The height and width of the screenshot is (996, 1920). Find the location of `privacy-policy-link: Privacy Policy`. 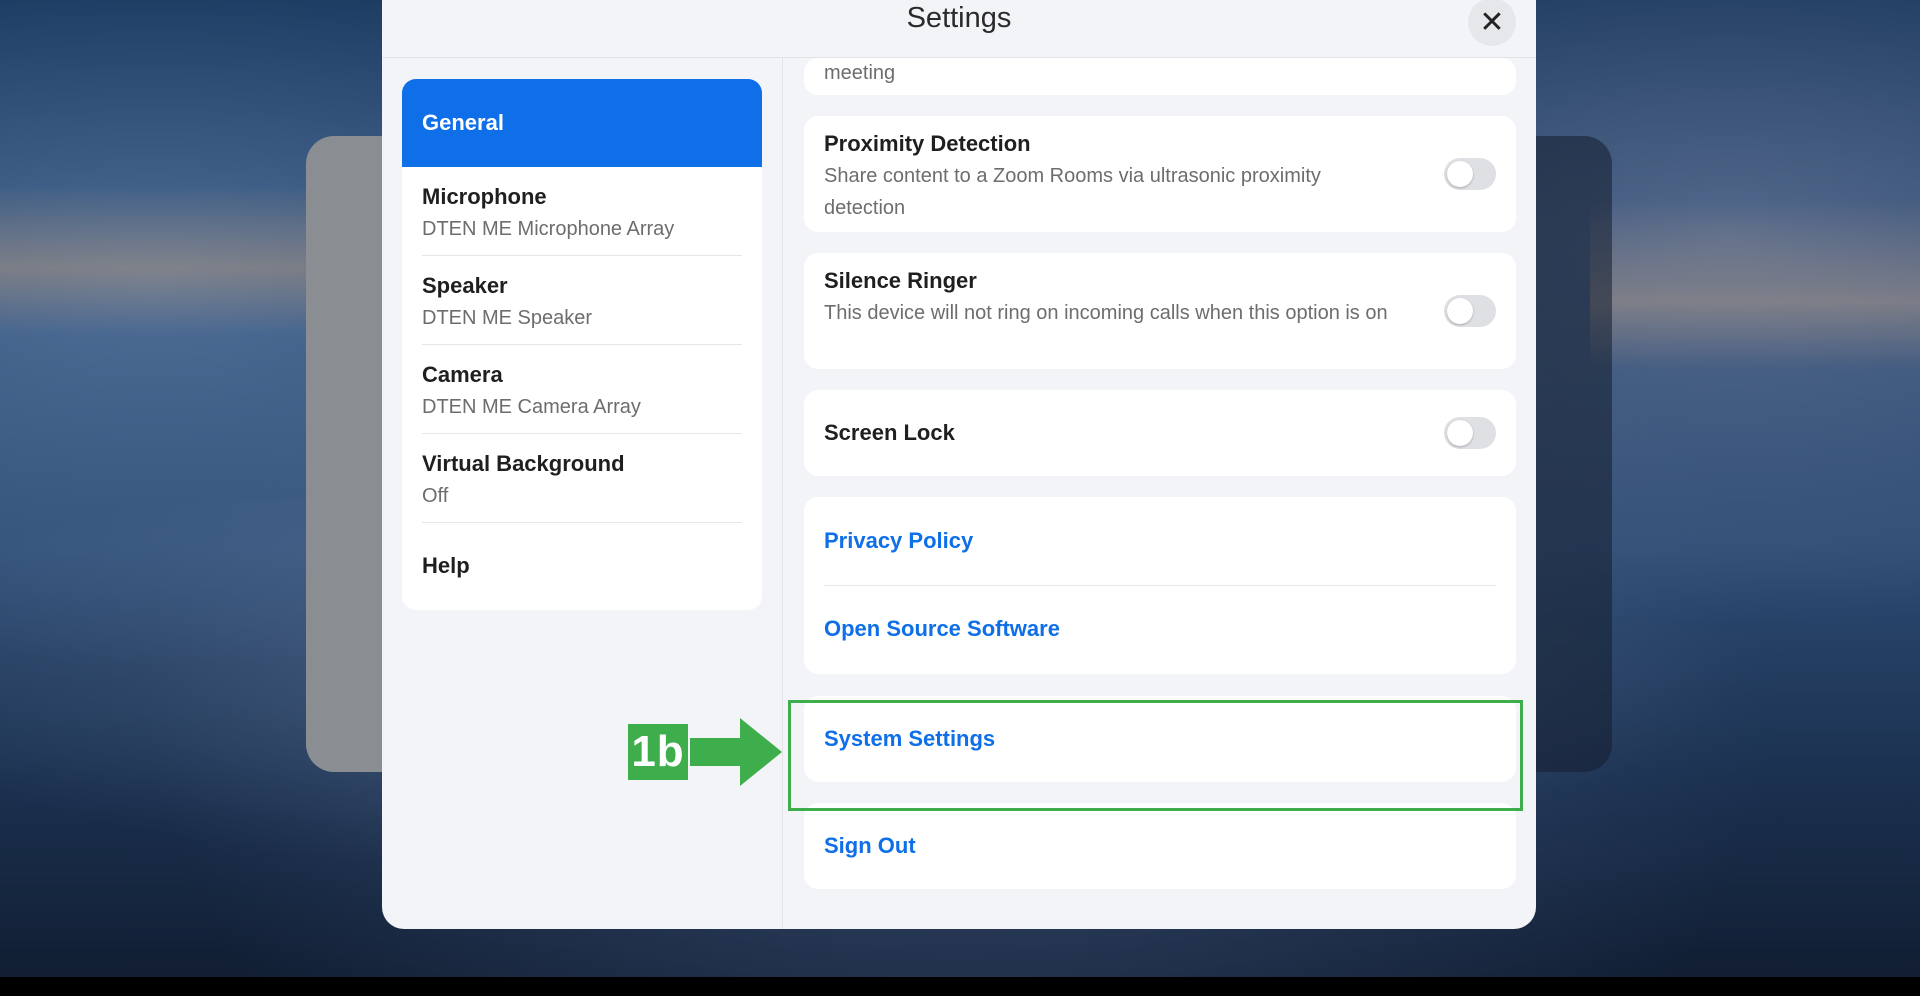

privacy-policy-link: Privacy Policy is located at coordinates (898, 541).